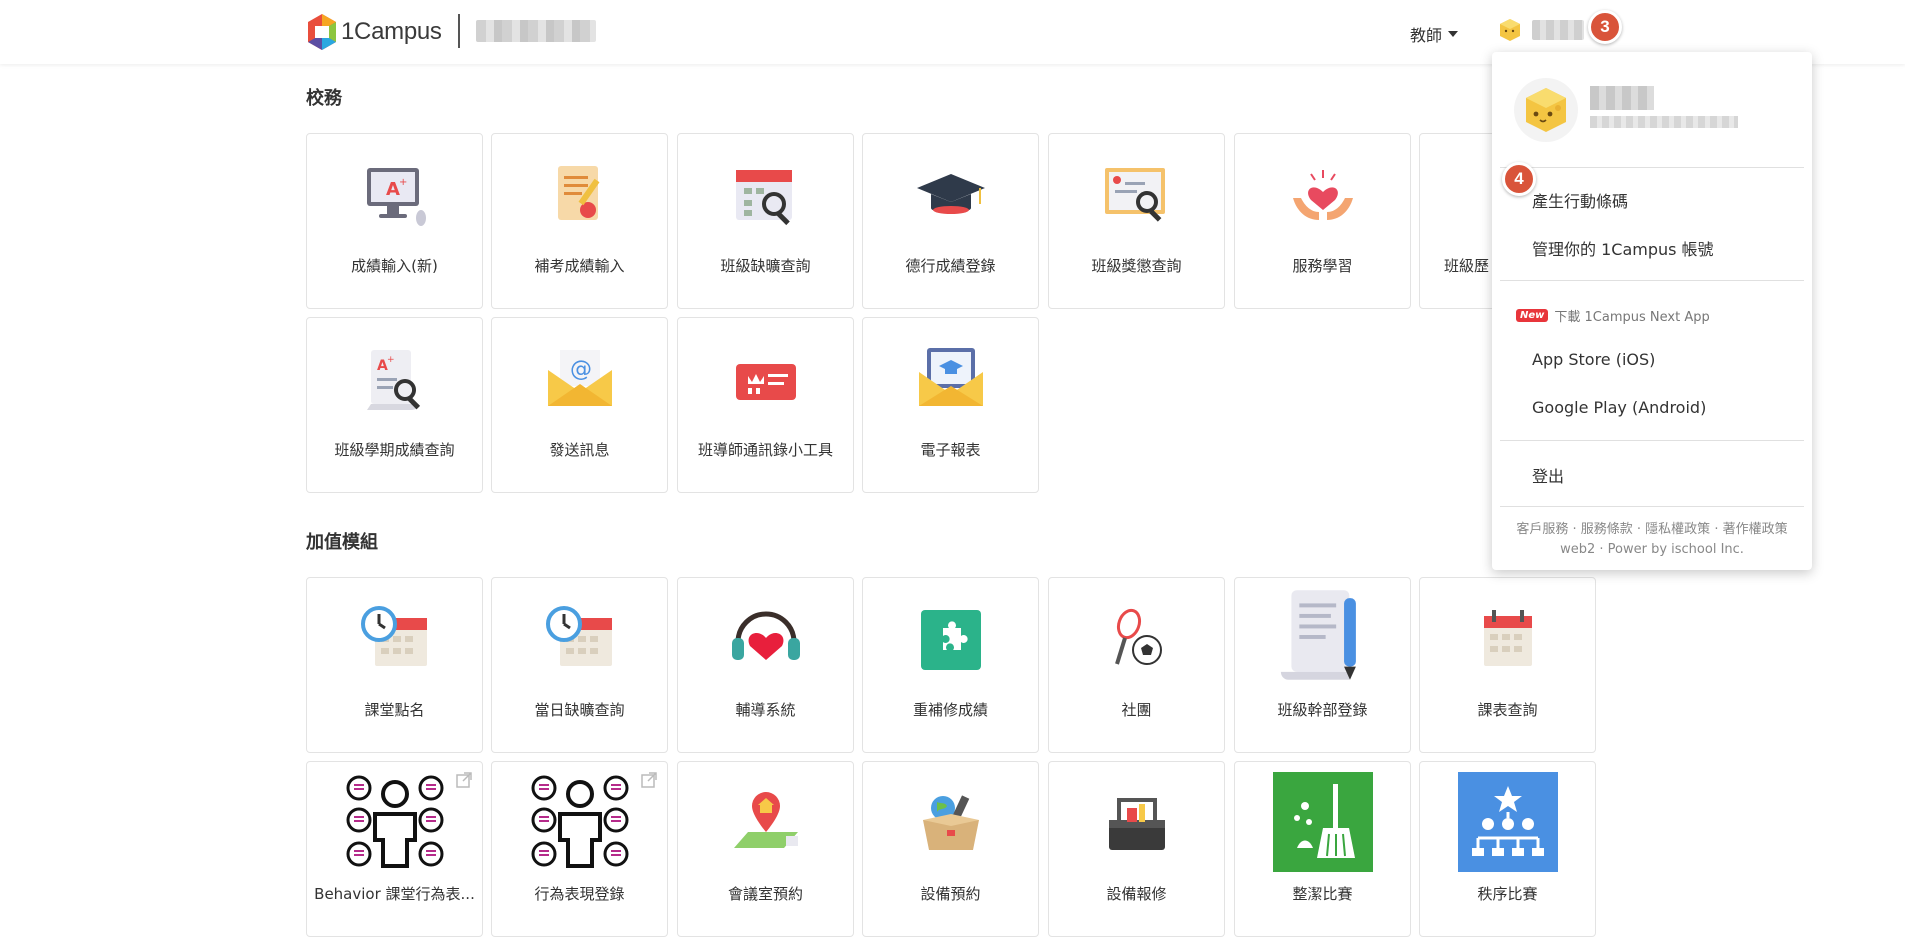  I want to click on app-logo: 1Campus, so click(373, 32).